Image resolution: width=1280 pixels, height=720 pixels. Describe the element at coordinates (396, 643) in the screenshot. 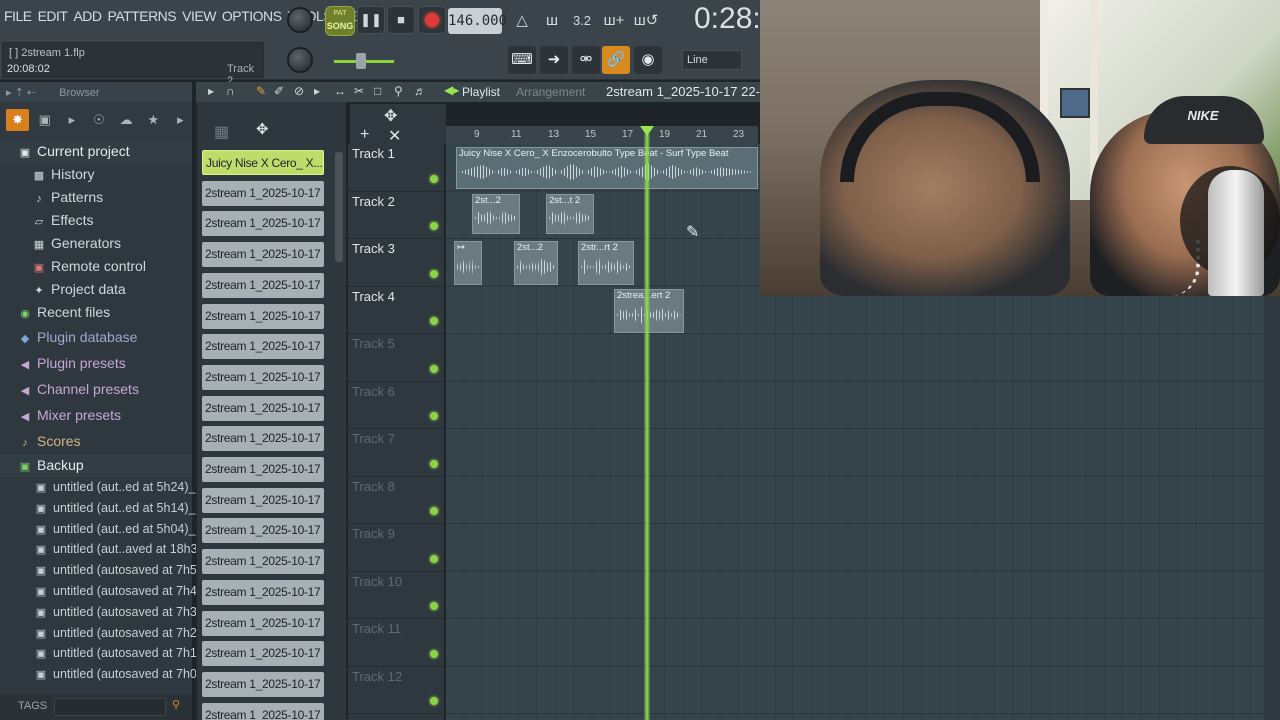

I see `track-header: Track 11` at that location.